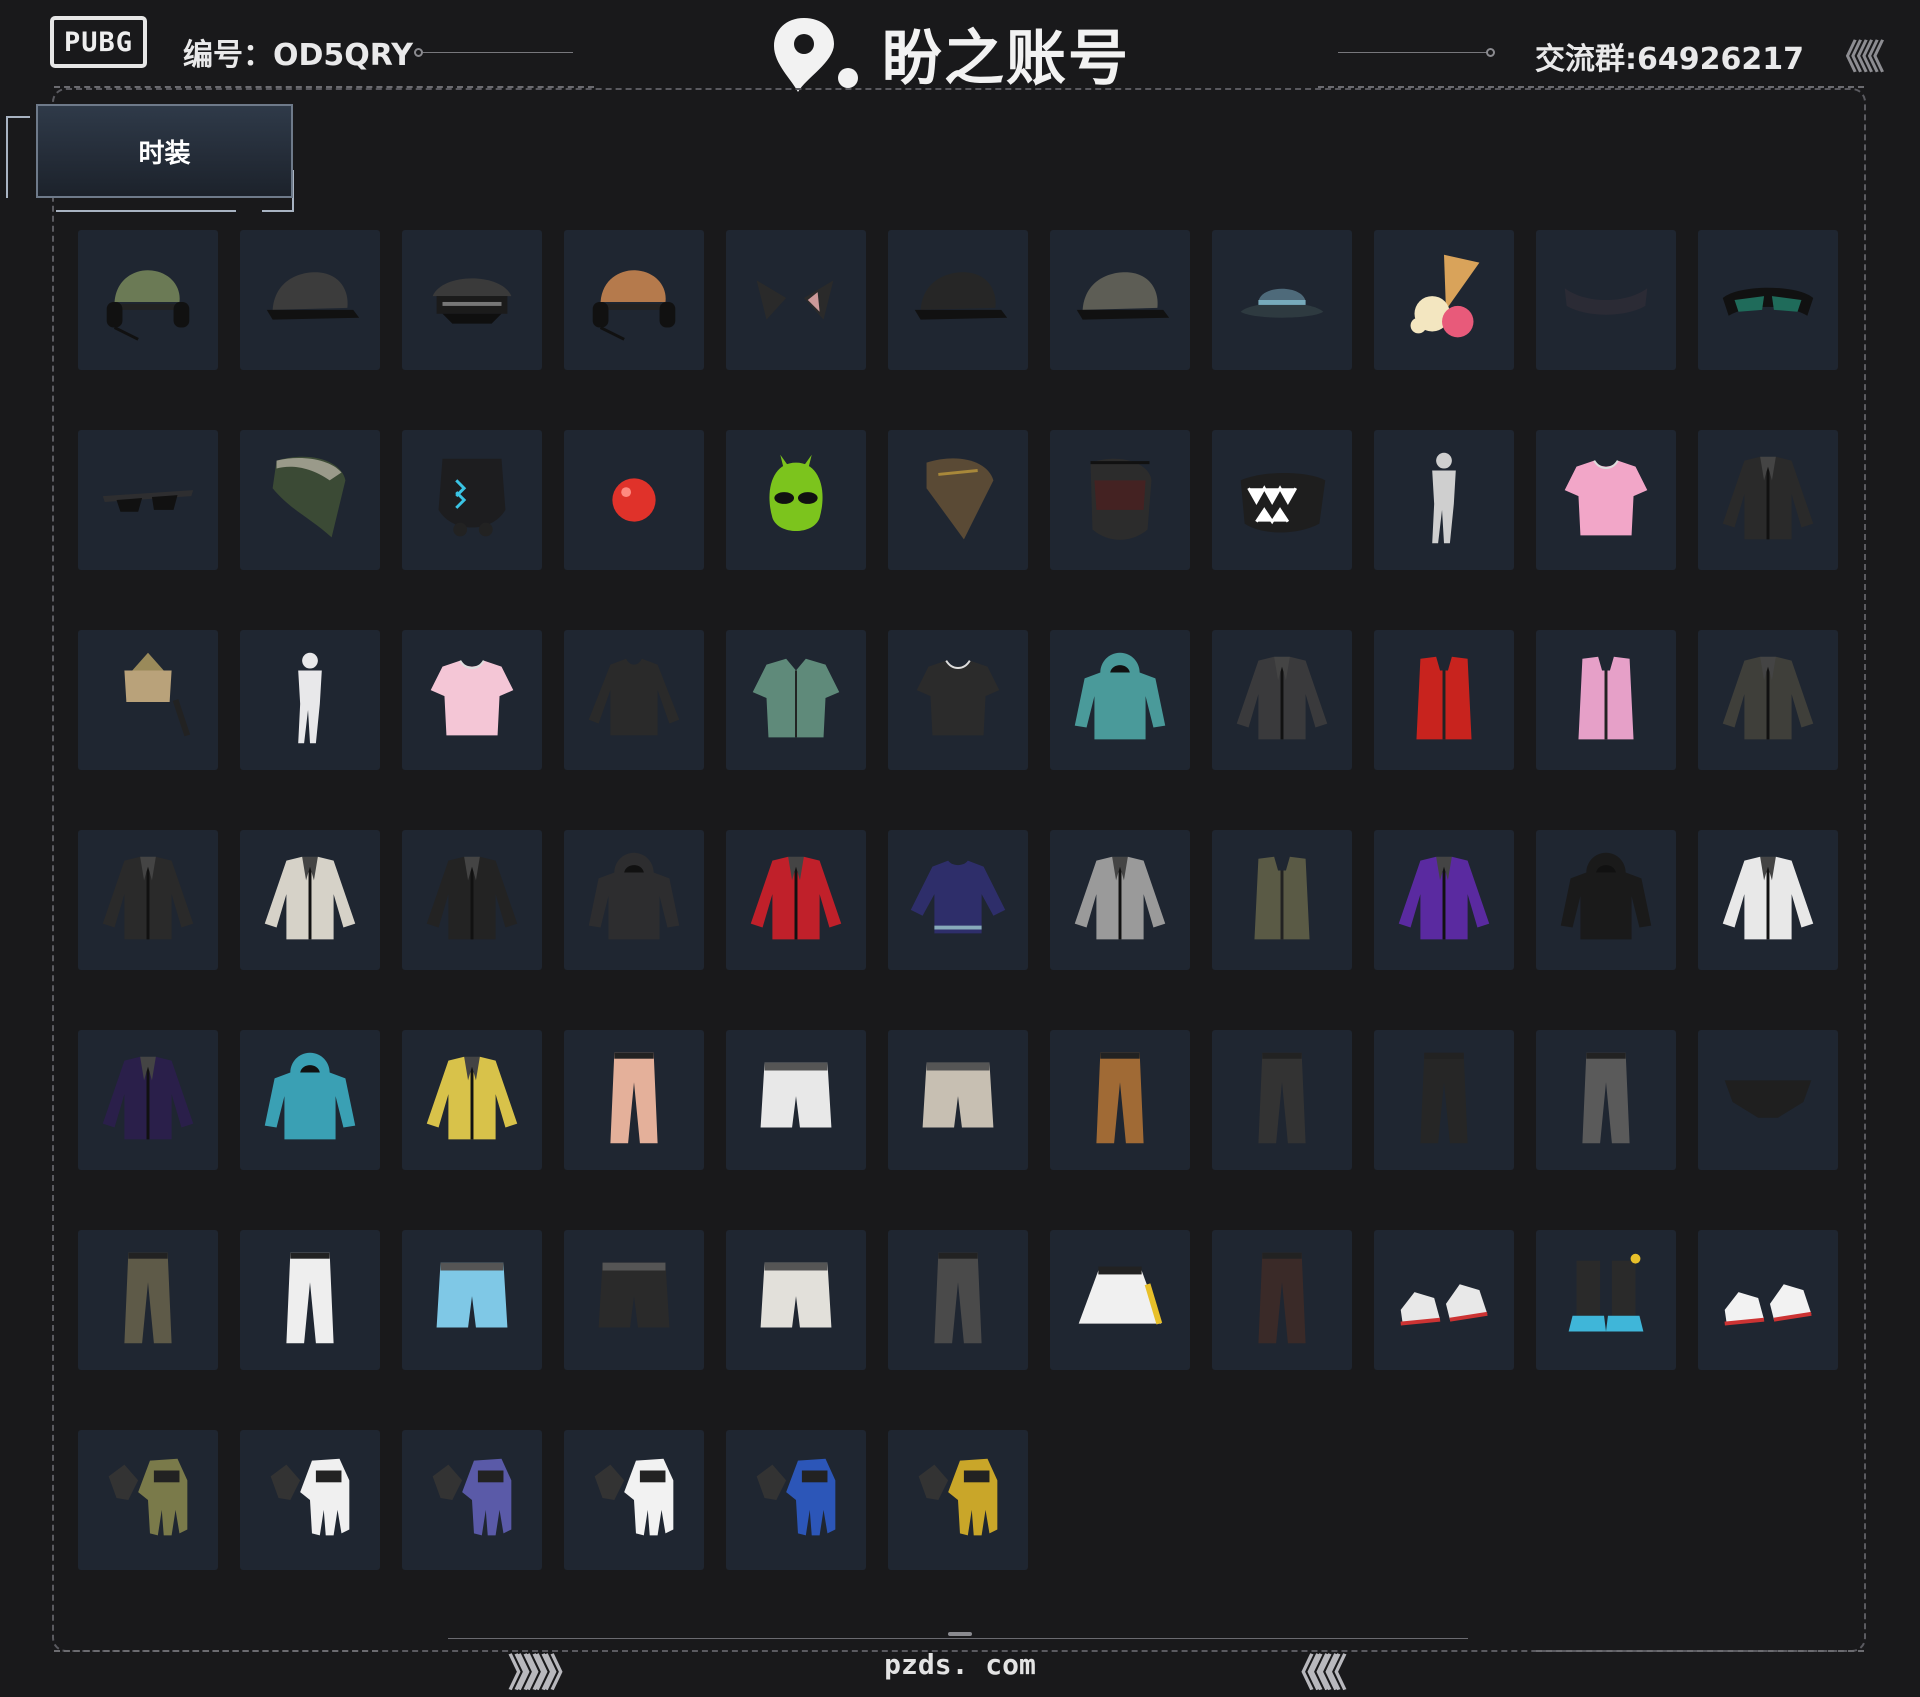  I want to click on tab-fashion: 时装, so click(164, 151).